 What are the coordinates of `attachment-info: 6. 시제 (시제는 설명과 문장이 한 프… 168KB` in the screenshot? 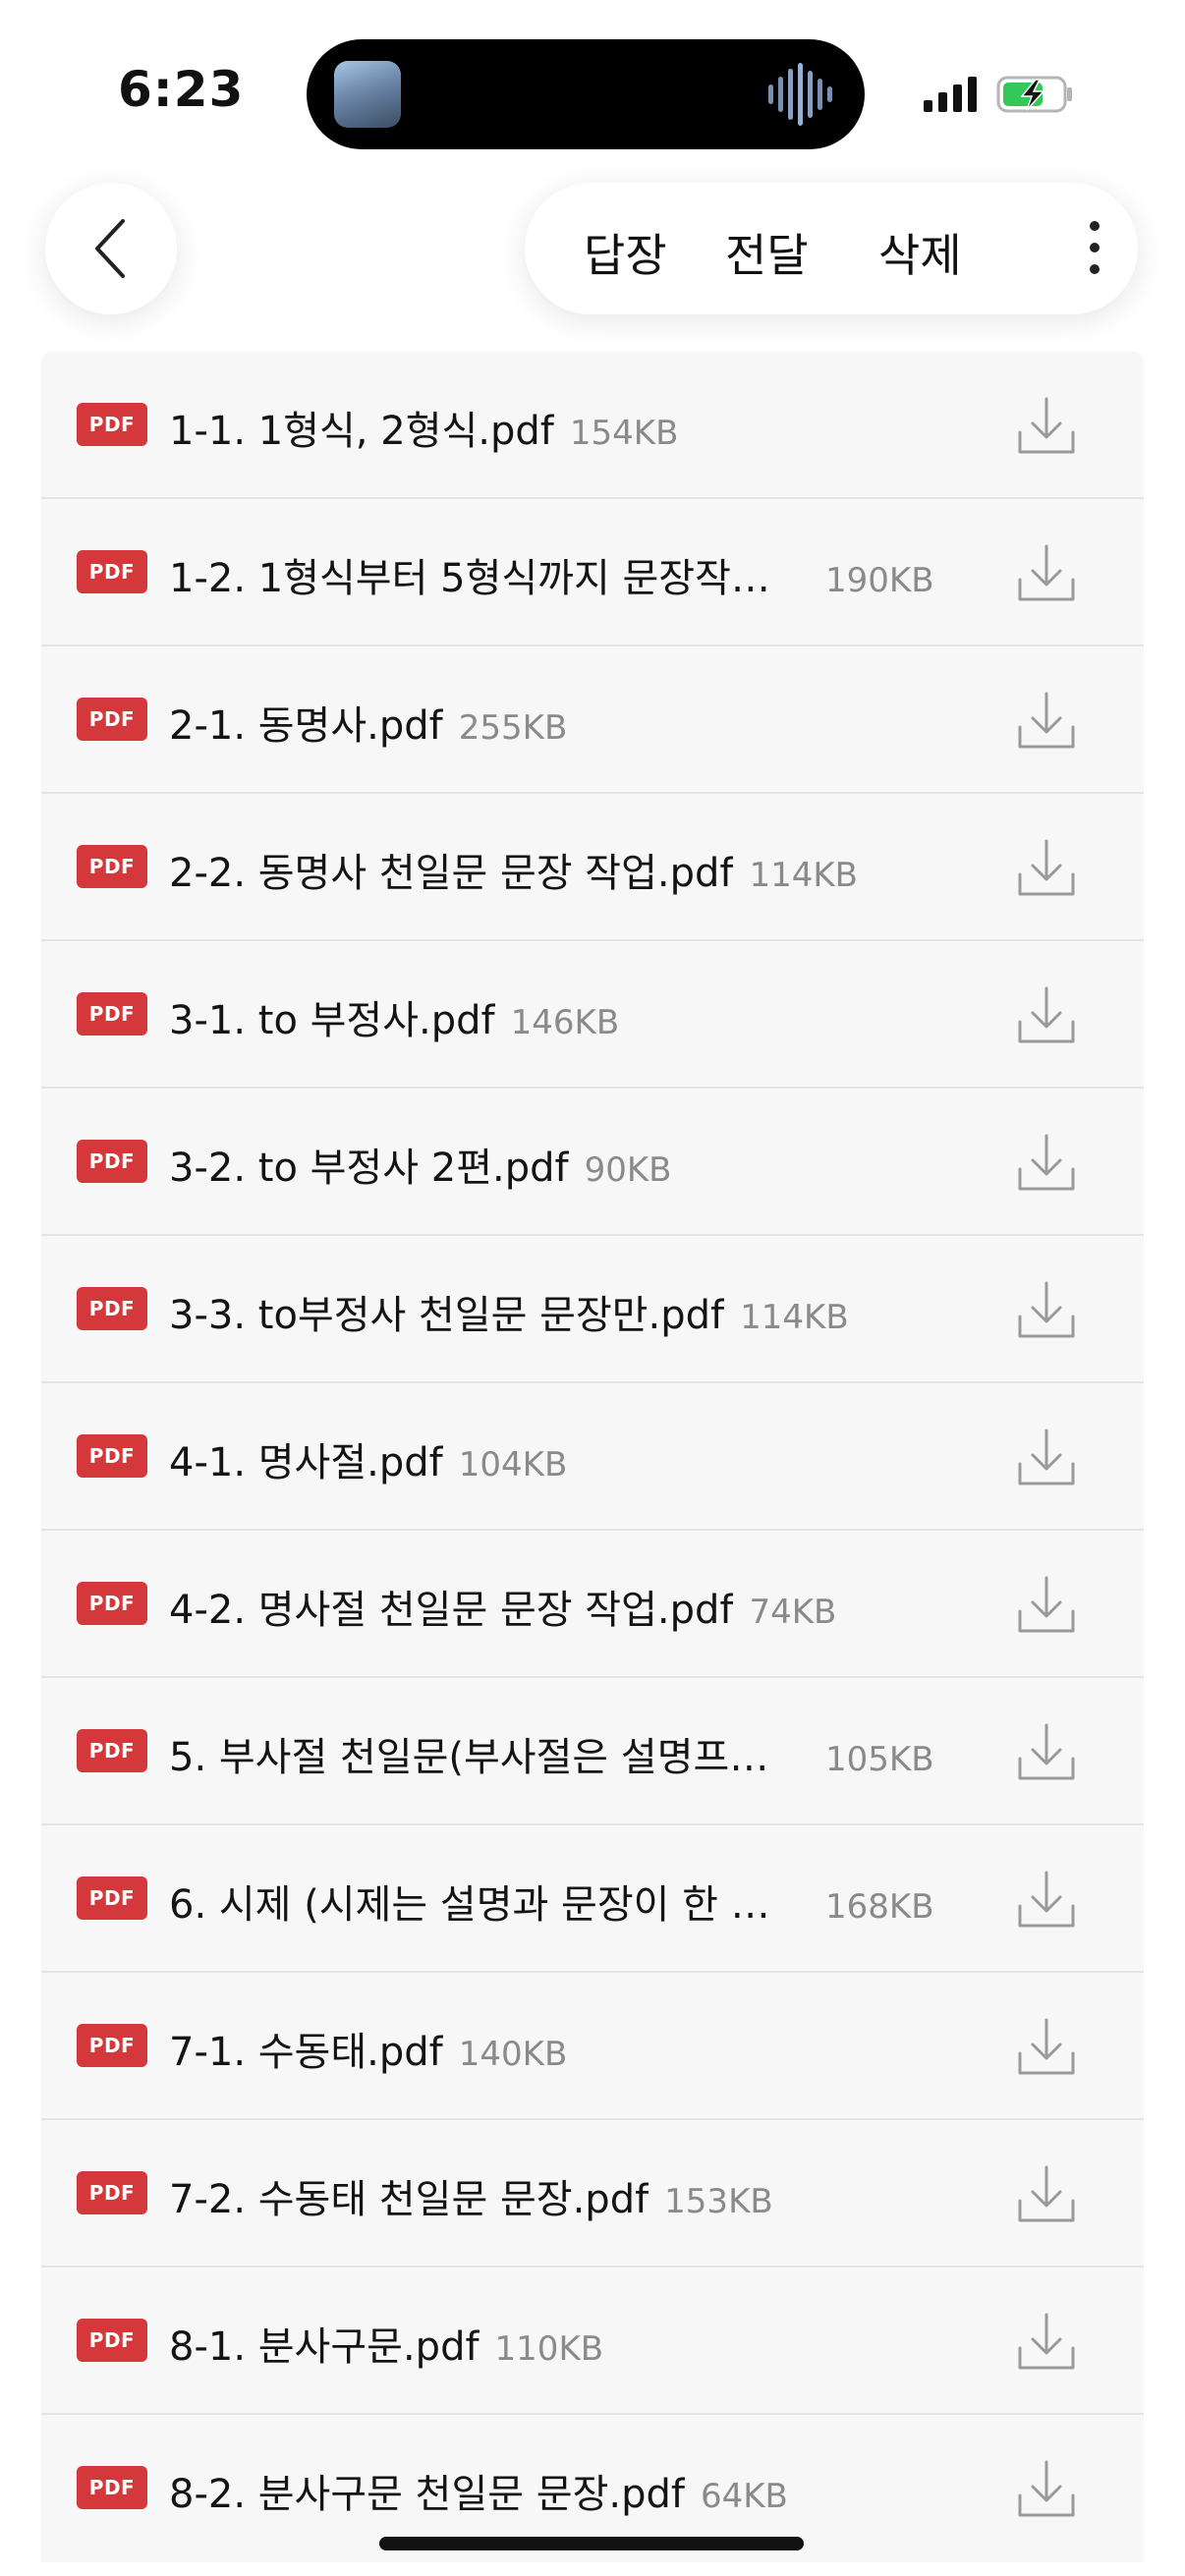 It's located at (577, 1900).